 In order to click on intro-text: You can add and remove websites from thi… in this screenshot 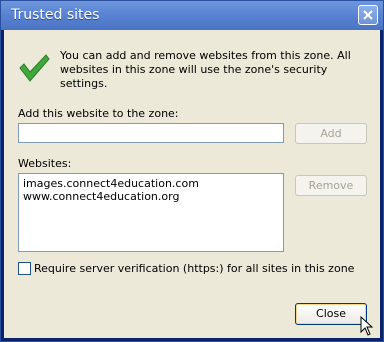, I will do `click(205, 69)`.